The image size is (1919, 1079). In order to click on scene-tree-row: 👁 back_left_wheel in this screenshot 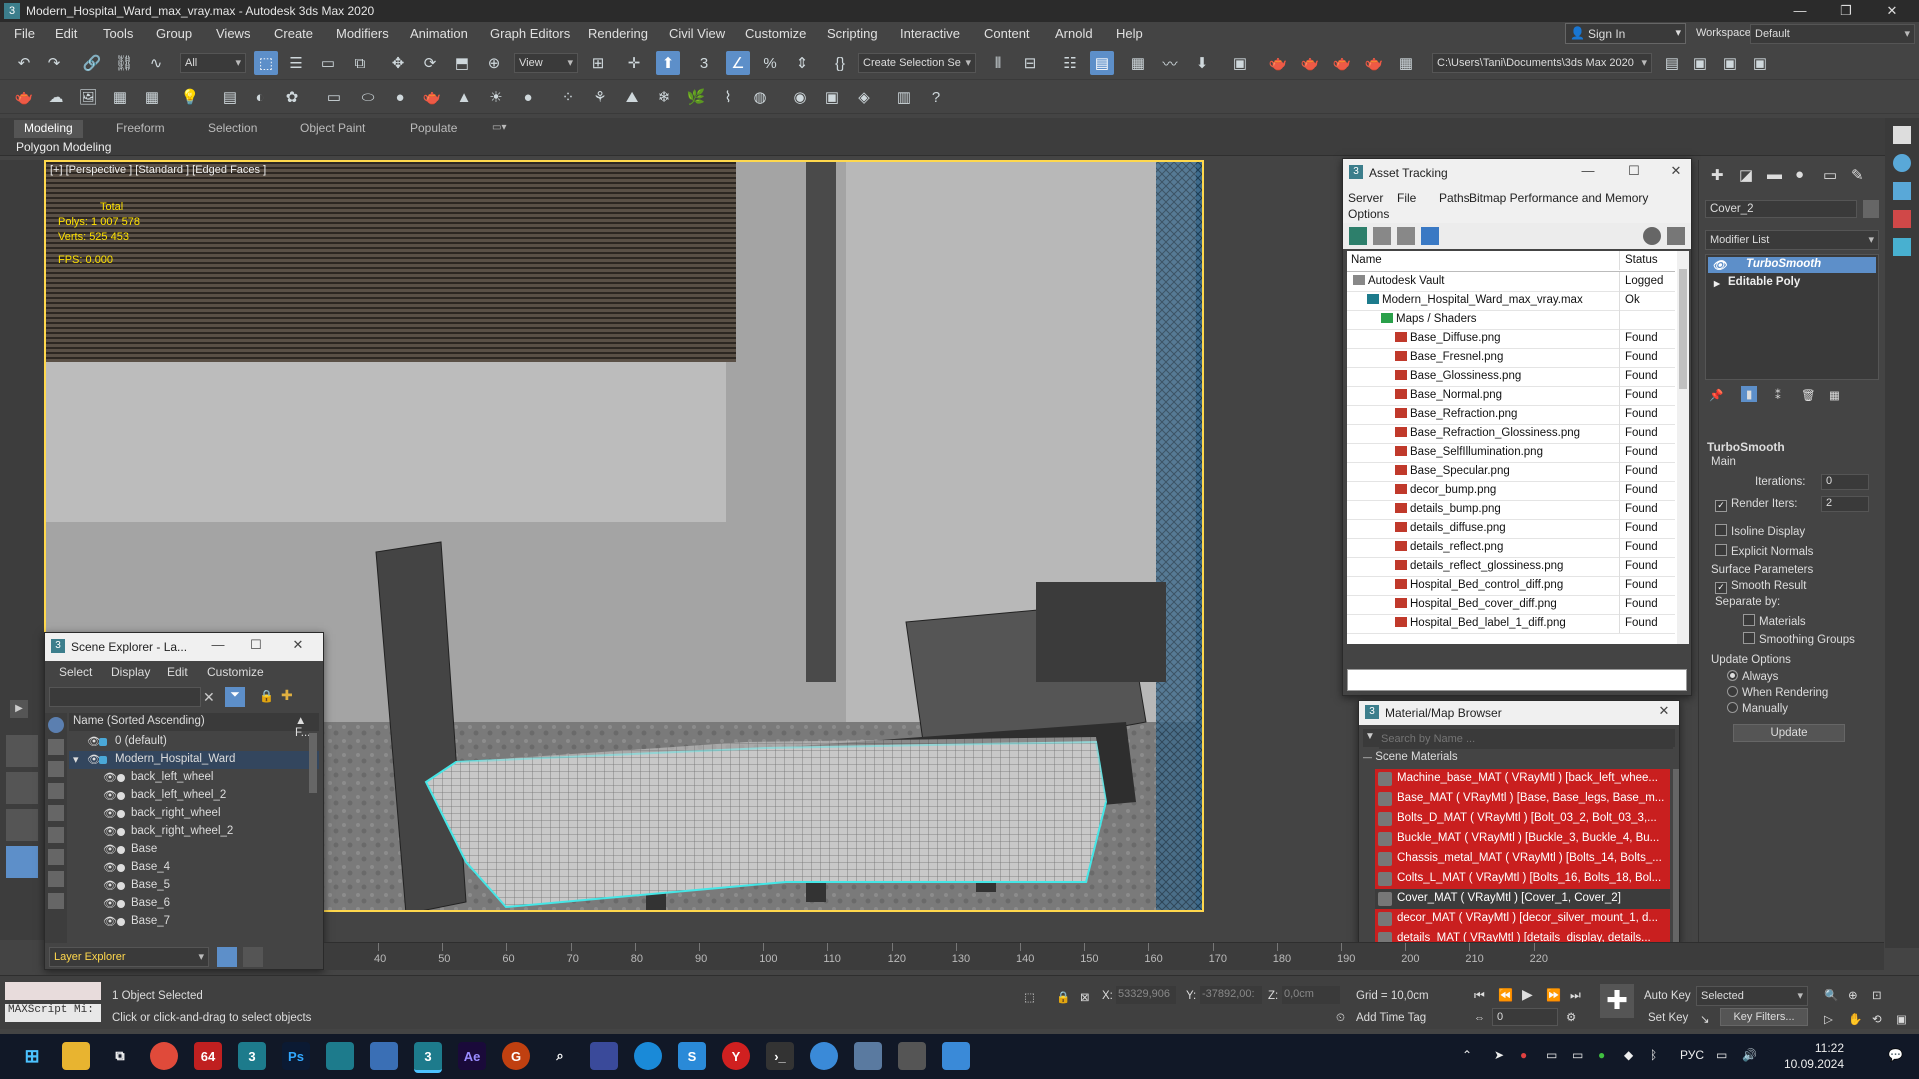, I will do `click(194, 778)`.